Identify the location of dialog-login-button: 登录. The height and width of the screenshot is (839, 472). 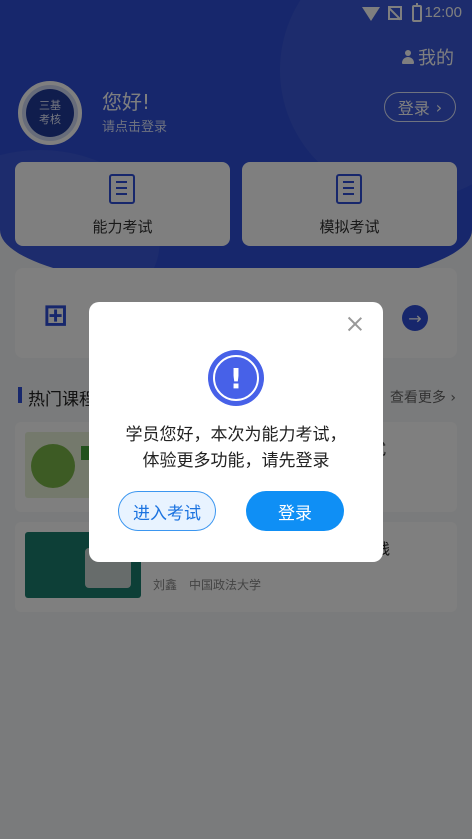
(295, 511).